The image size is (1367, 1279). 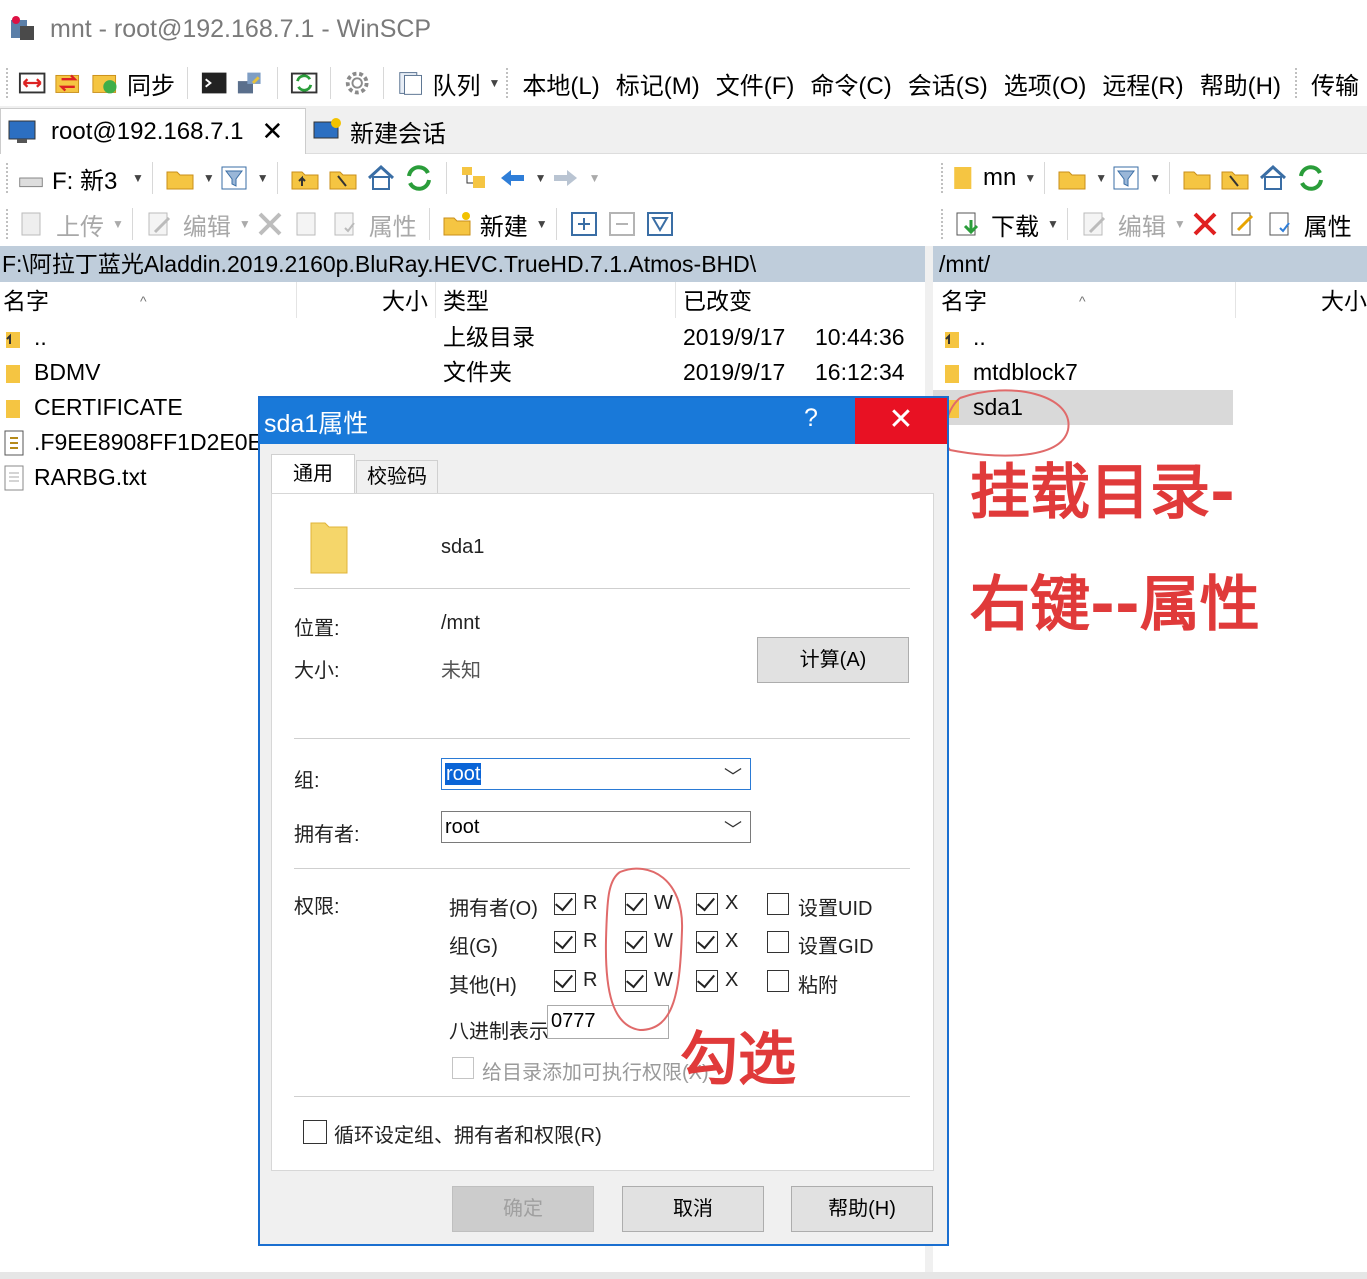 I want to click on terminal-icon, so click(x=214, y=83).